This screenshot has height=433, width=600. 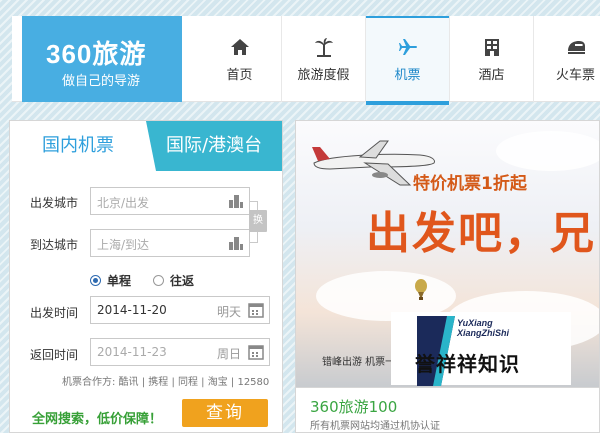 What do you see at coordinates (54, 355) in the screenshot?
I see `return-date-label: 返回时间` at bounding box center [54, 355].